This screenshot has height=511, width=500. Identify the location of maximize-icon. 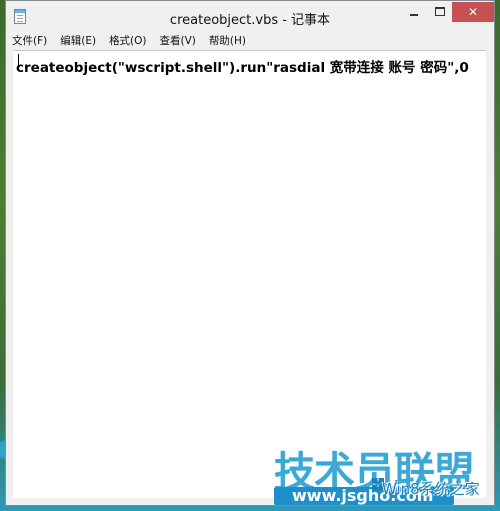
(440, 11).